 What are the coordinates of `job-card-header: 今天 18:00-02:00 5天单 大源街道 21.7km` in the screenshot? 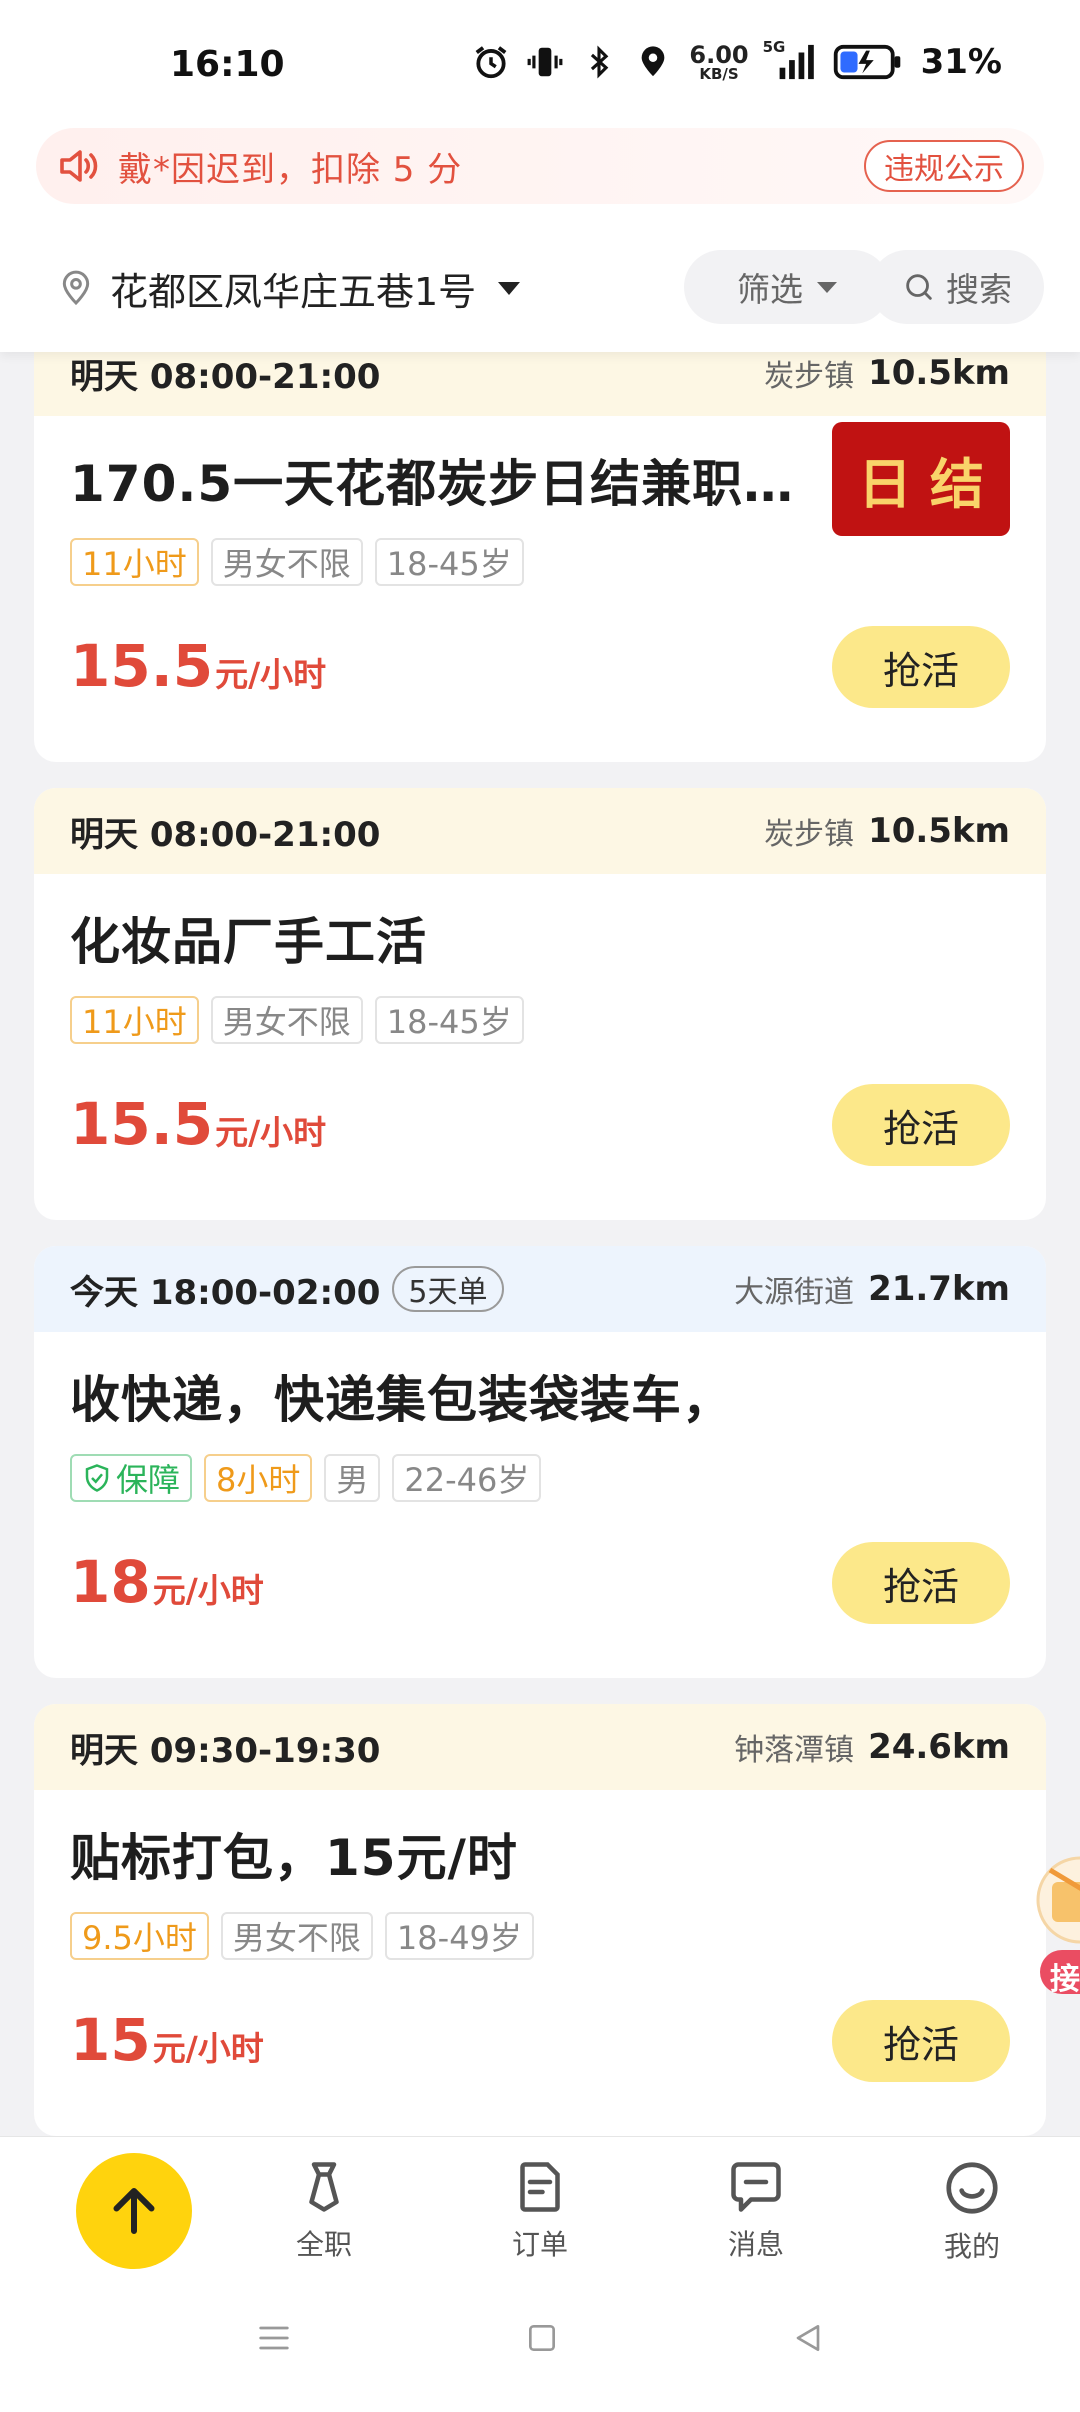 It's located at (540, 1289).